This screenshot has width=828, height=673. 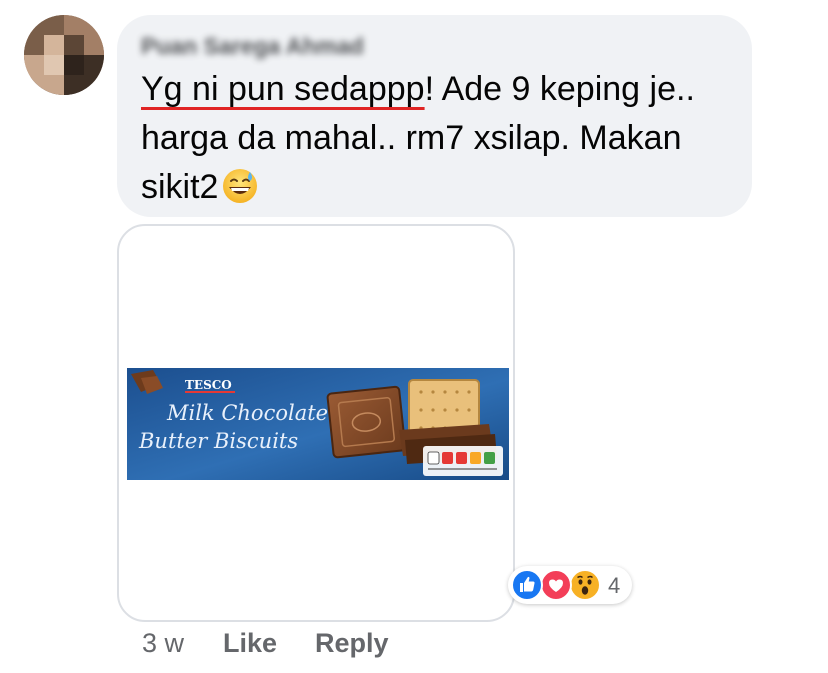 I want to click on reply-button: Reply, so click(x=352, y=643).